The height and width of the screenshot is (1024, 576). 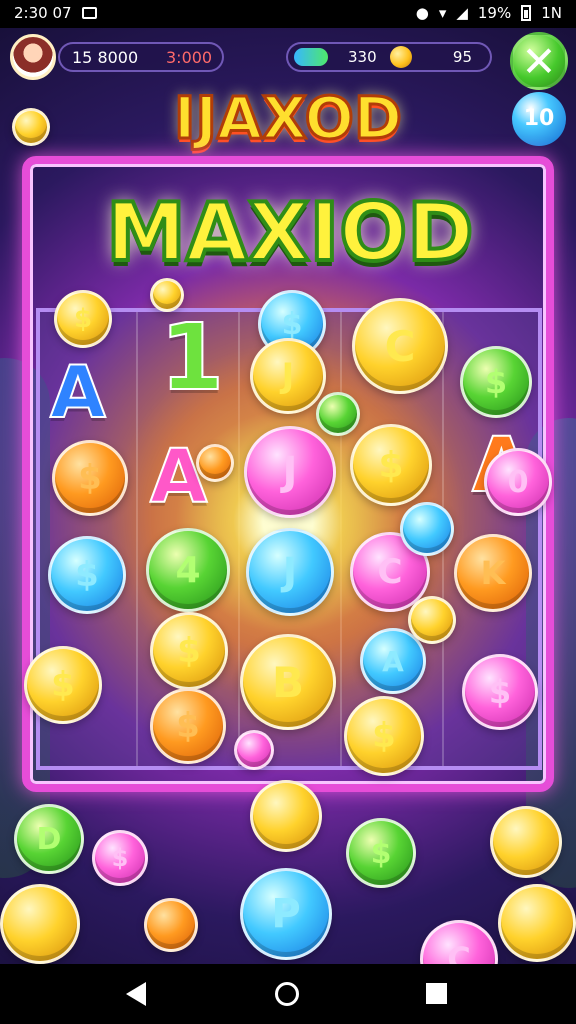 What do you see at coordinates (311, 57) in the screenshot?
I see `gem-icon` at bounding box center [311, 57].